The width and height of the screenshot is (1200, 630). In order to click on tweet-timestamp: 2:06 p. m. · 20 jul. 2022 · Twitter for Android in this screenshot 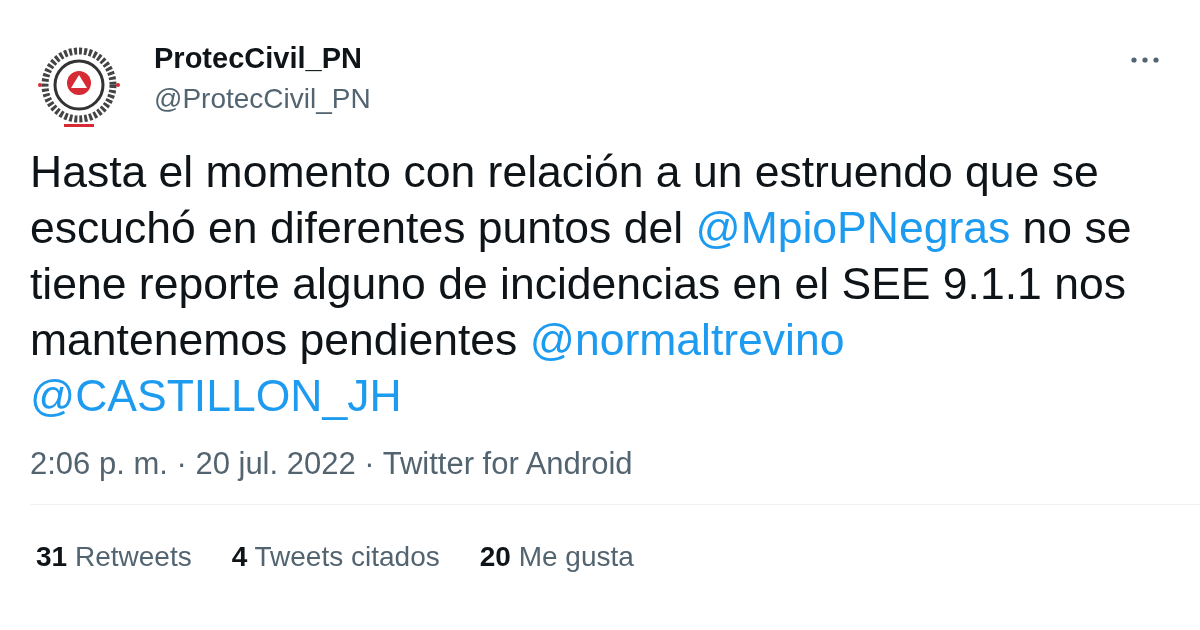, I will do `click(331, 464)`.